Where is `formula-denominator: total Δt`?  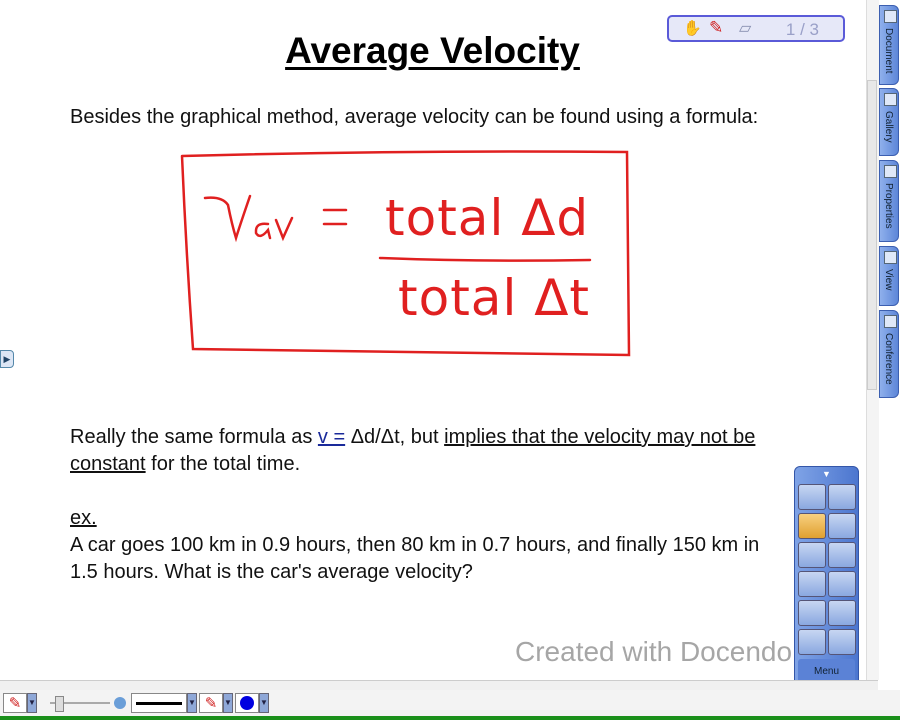
formula-denominator: total Δt is located at coordinates (494, 298).